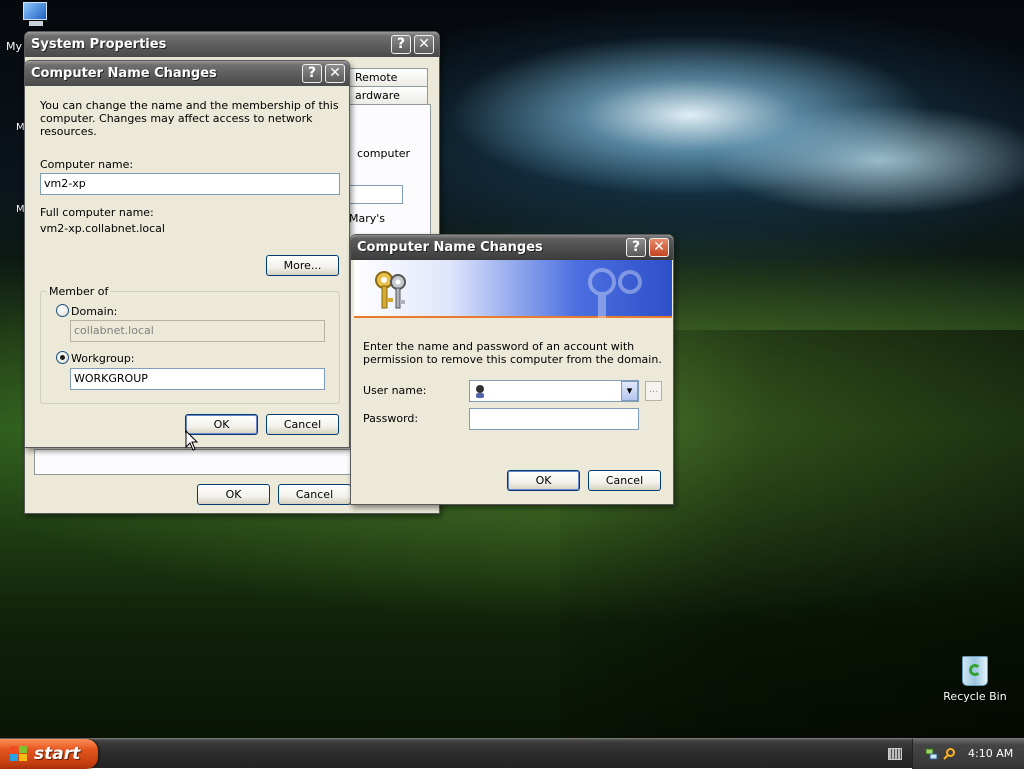  What do you see at coordinates (480, 391) in the screenshot?
I see `user-icon` at bounding box center [480, 391].